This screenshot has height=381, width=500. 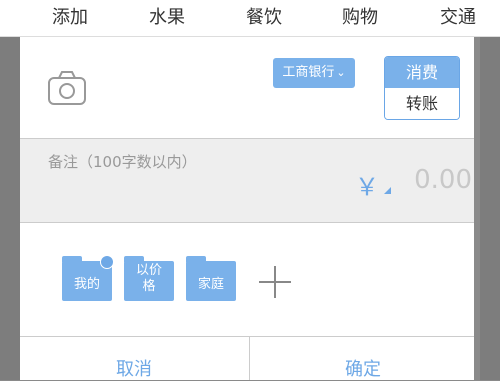 I want to click on backdrop-right, so click(x=490, y=190).